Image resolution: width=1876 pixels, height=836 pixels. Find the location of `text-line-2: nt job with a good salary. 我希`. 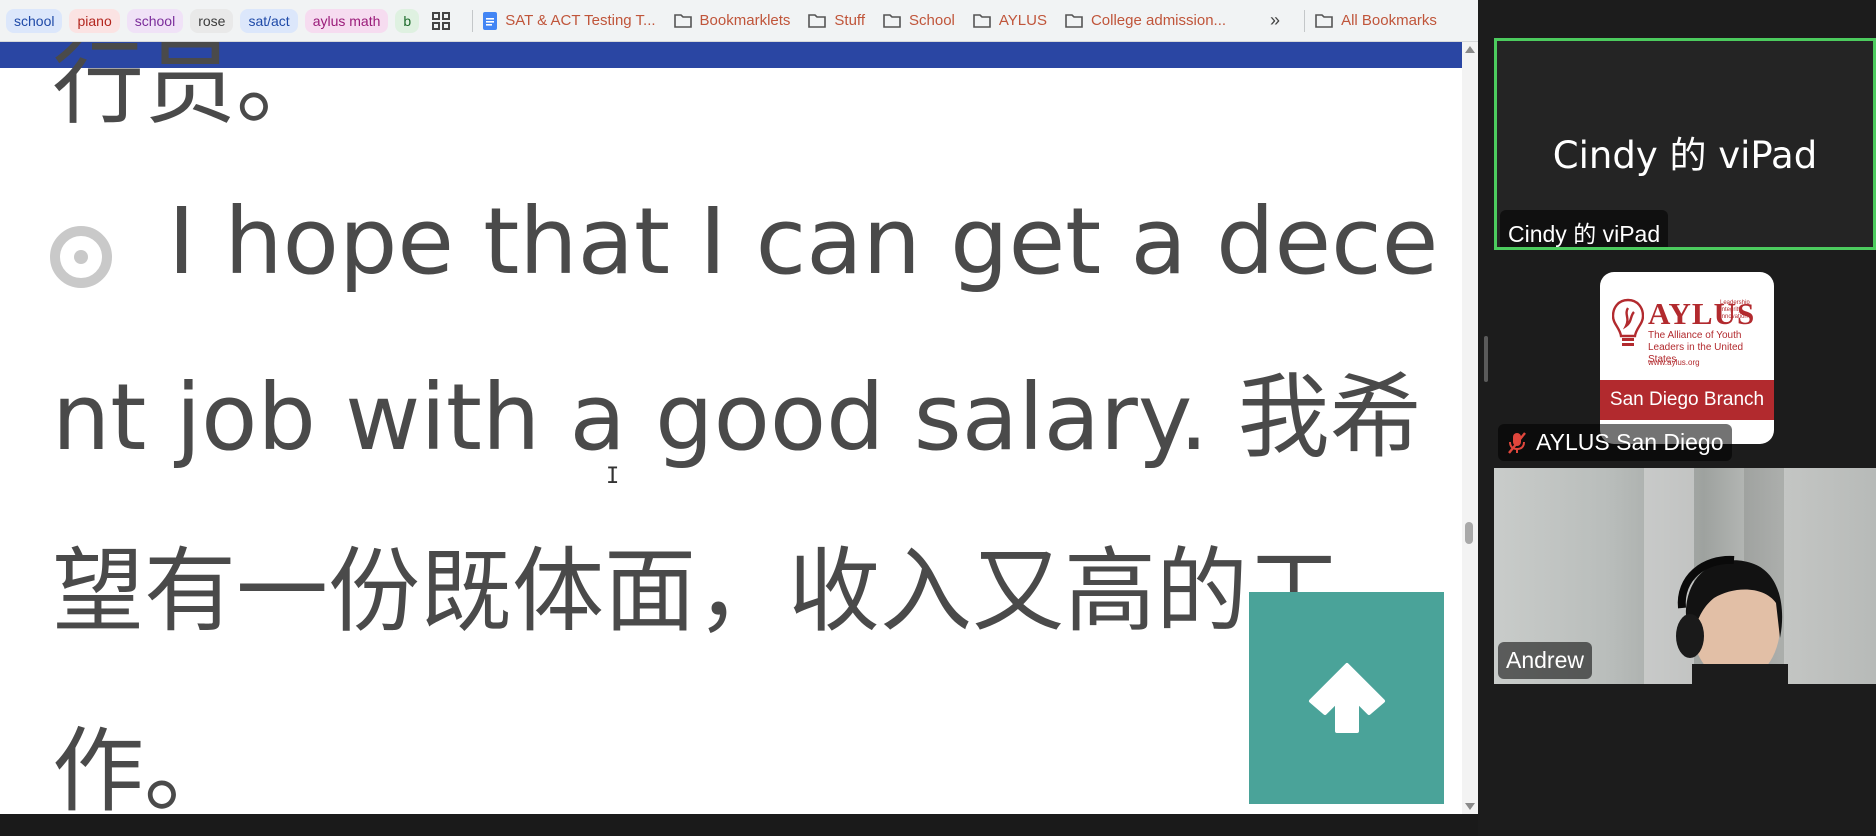

text-line-2: nt job with a good salary. 我希 is located at coordinates (737, 417).